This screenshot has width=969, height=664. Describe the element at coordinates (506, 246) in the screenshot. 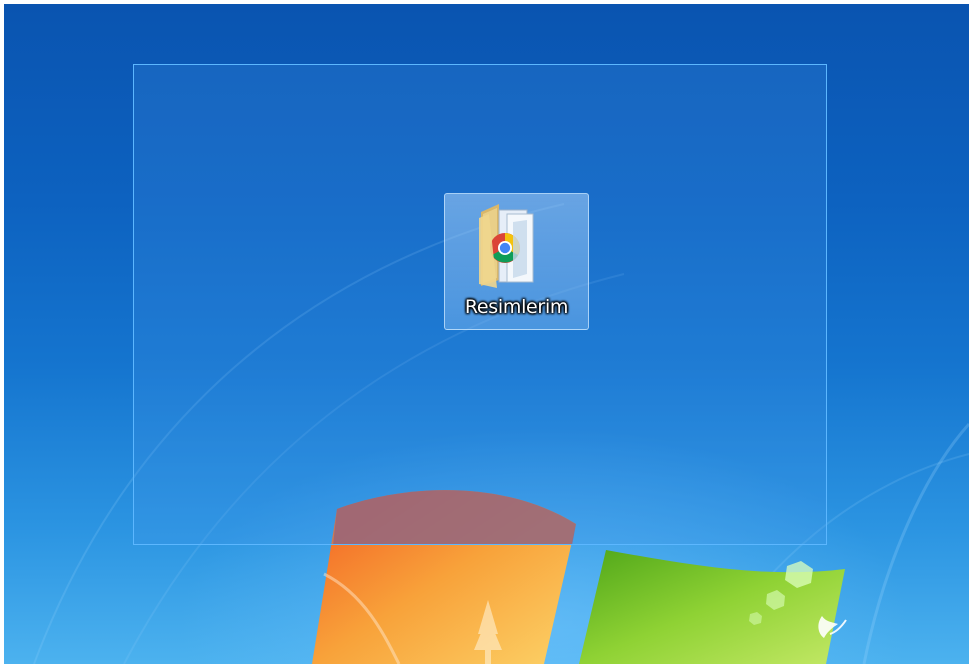

I see `pictures-folder-icon` at that location.